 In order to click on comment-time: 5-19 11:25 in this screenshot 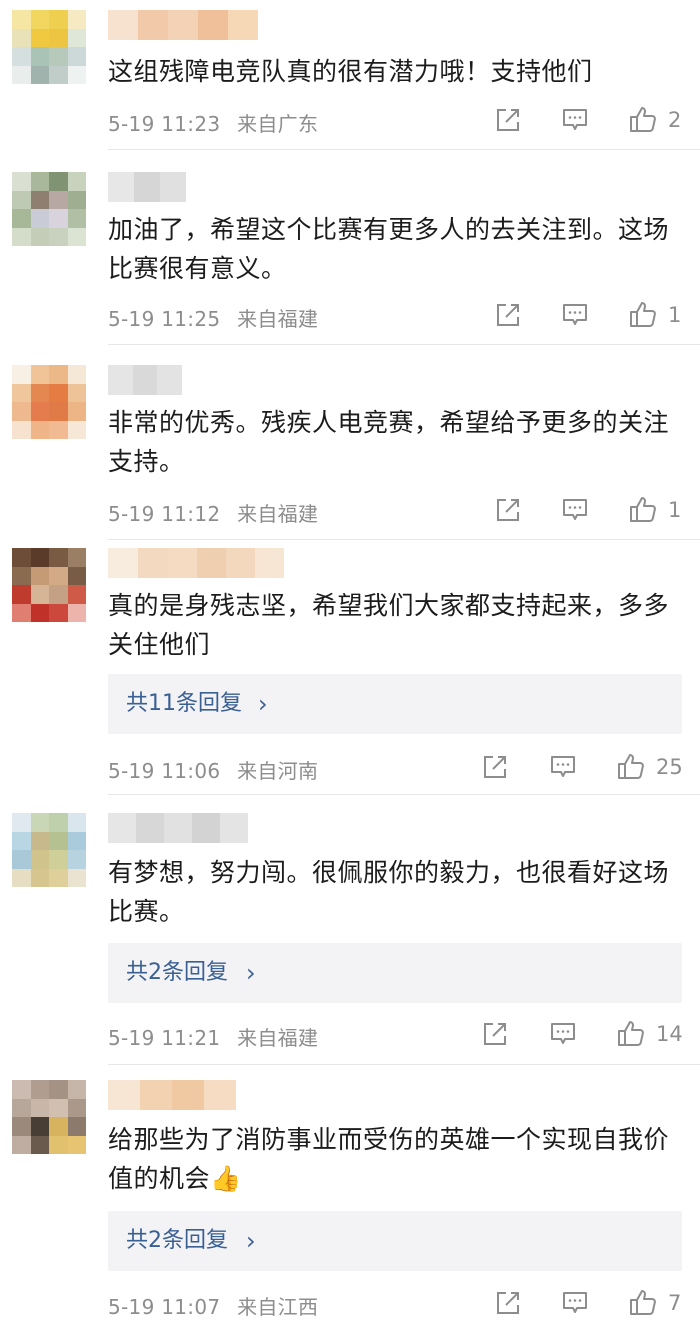, I will do `click(164, 319)`.